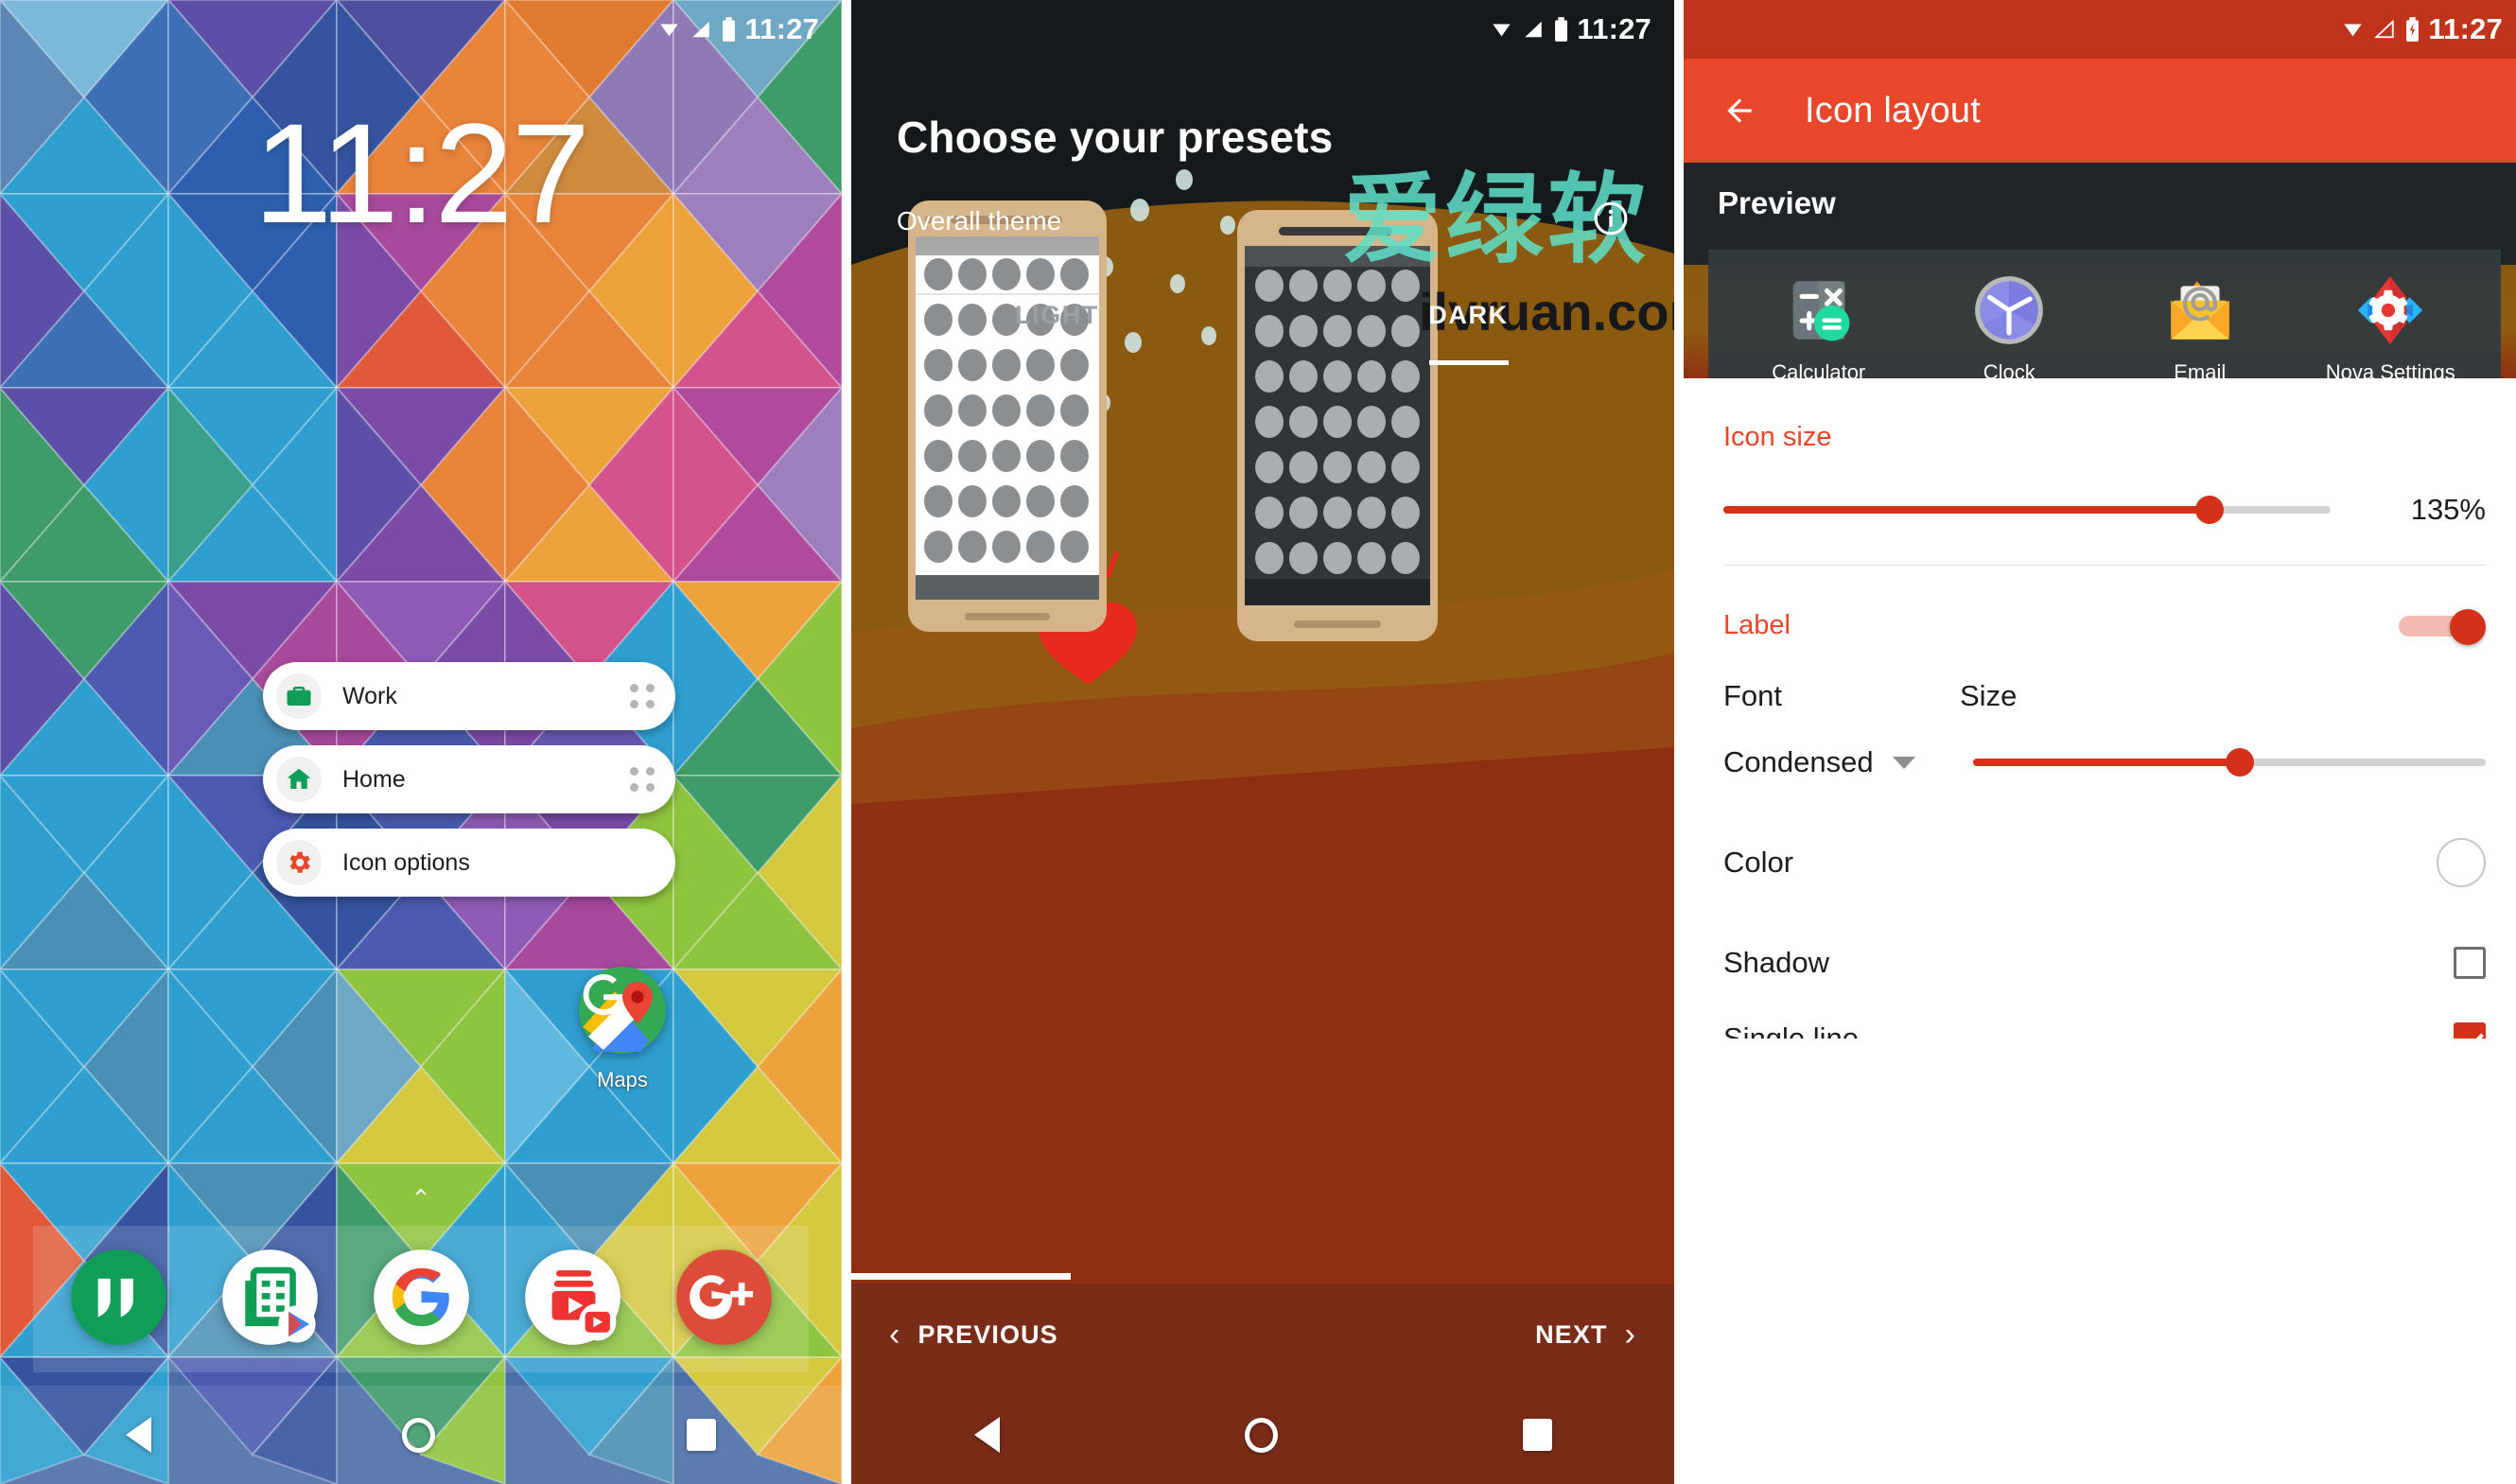 Image resolution: width=2516 pixels, height=1484 pixels. I want to click on single-line-label: Single line, so click(1791, 1030).